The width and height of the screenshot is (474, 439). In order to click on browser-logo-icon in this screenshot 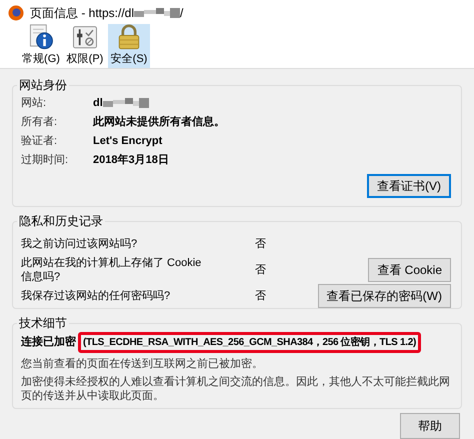, I will do `click(16, 12)`.